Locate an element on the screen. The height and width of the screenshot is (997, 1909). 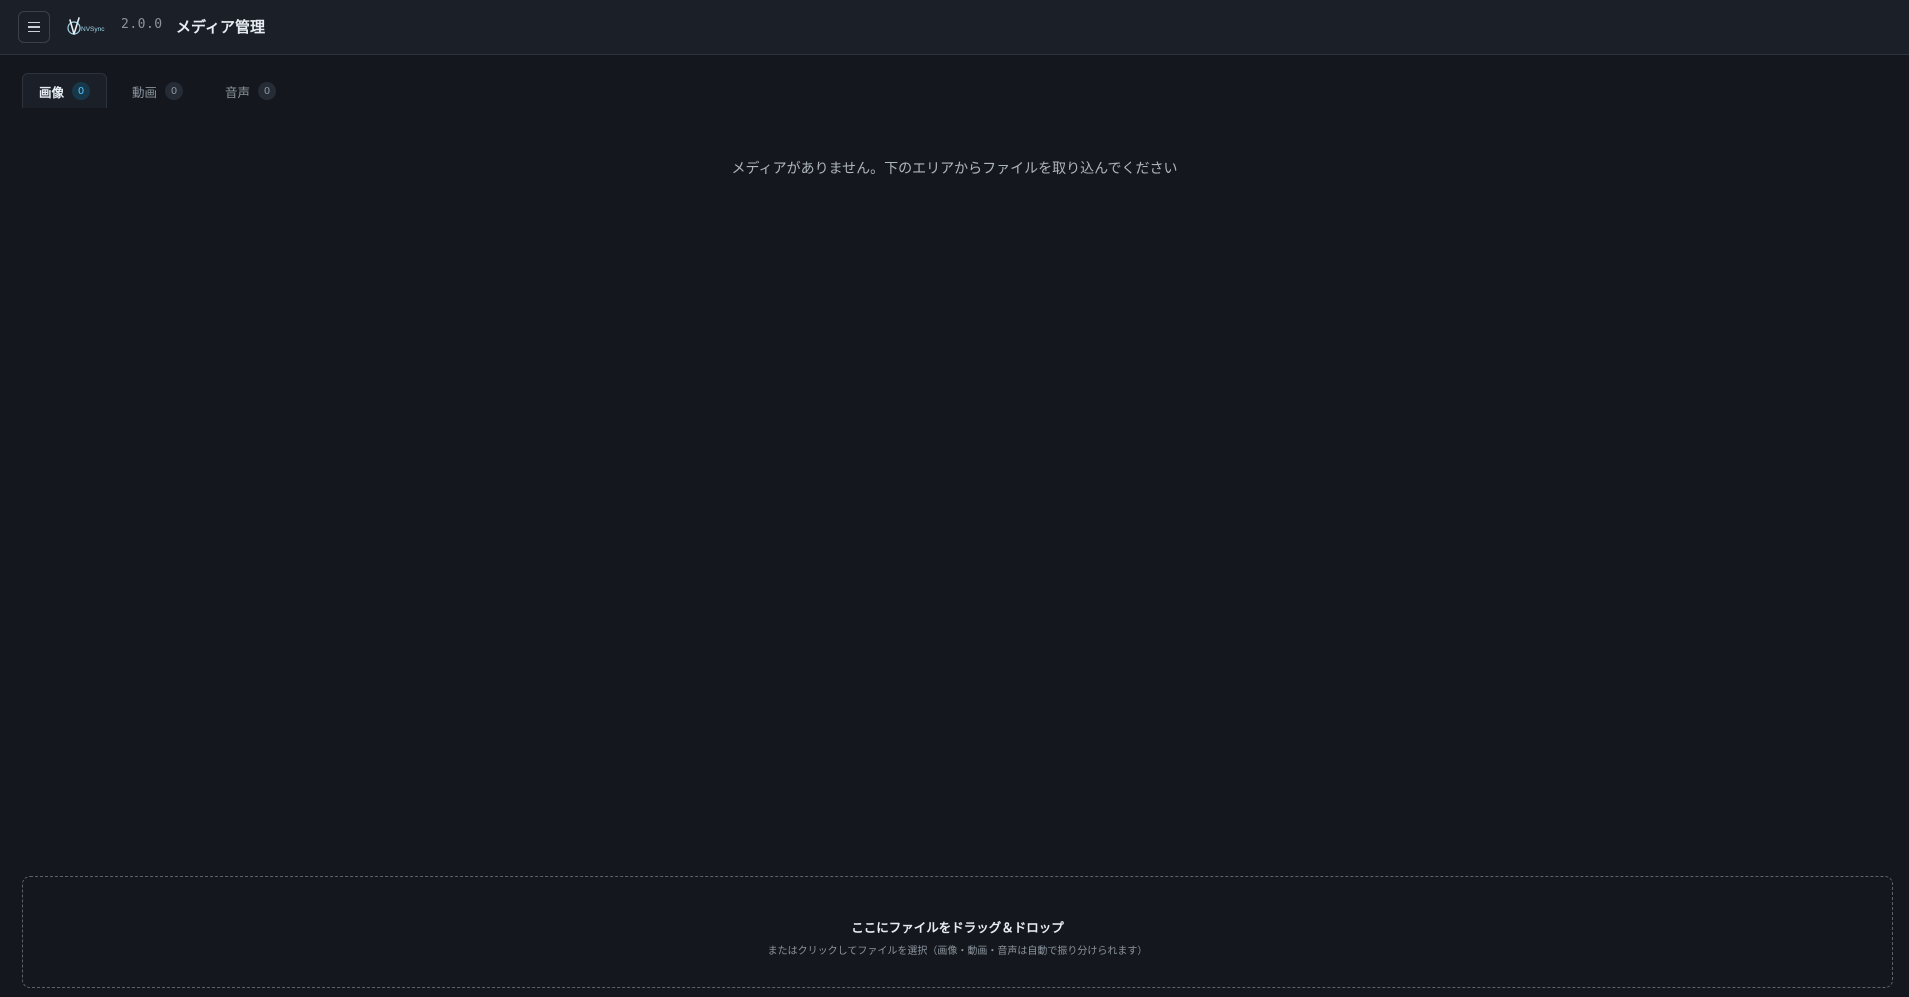
hamburger-menu-icon is located at coordinates (34, 22).